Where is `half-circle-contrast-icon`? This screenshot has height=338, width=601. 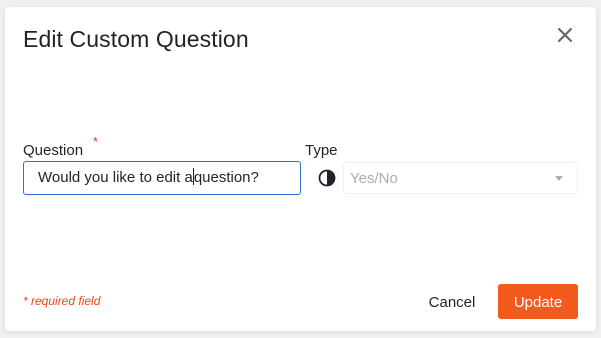 half-circle-contrast-icon is located at coordinates (327, 178).